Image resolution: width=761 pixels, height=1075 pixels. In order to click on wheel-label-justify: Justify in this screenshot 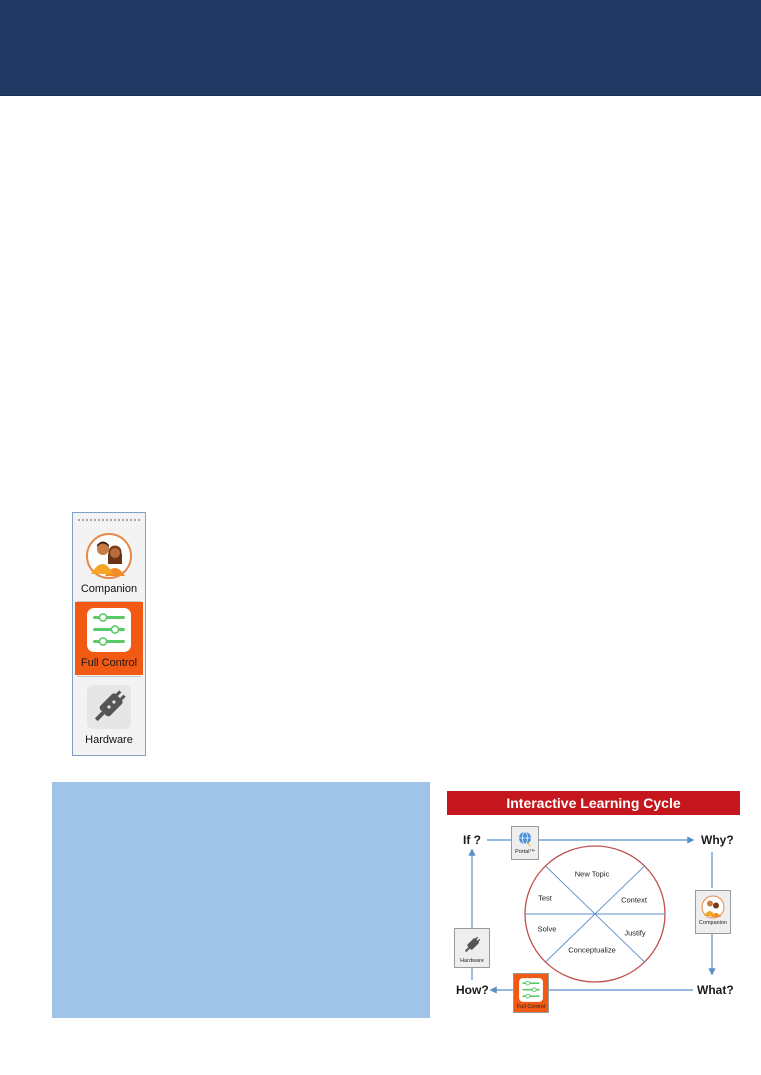, I will do `click(635, 933)`.